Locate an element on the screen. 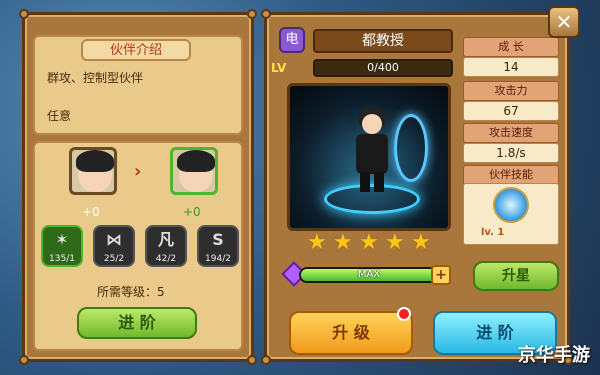  watermark: 京华手游 is located at coordinates (554, 355).